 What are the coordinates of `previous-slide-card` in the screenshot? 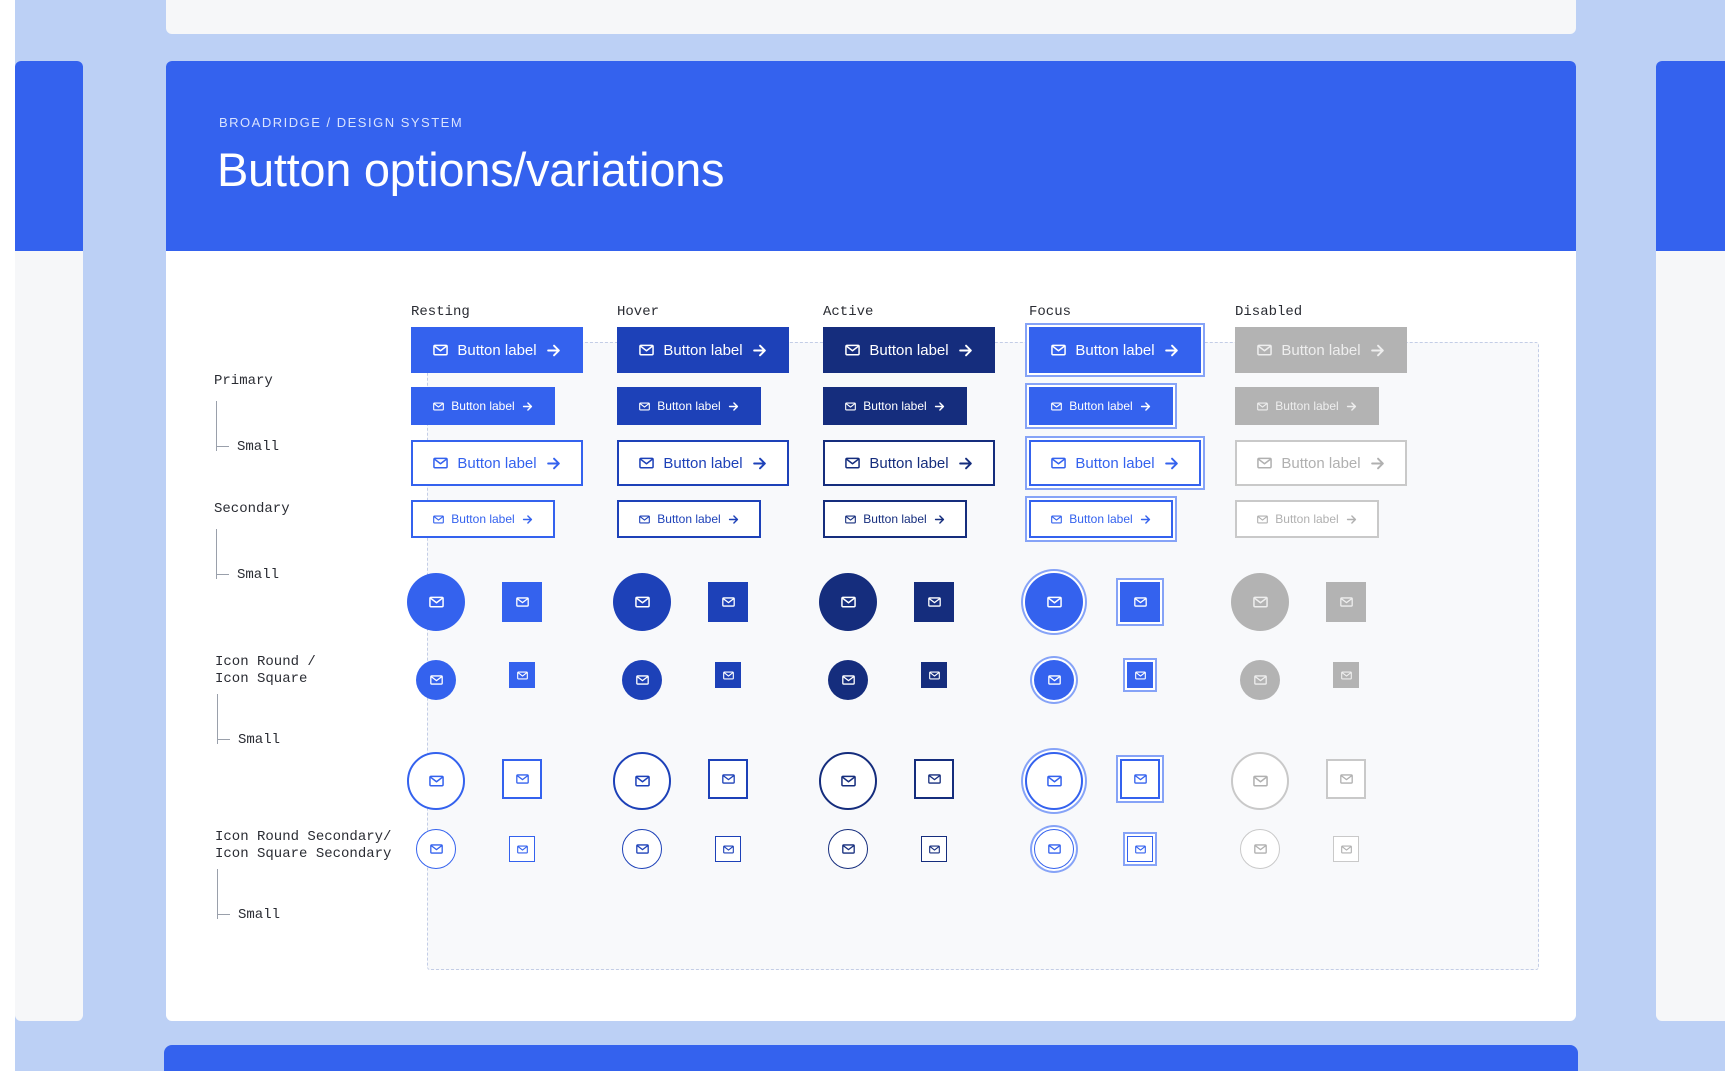 It's located at (49, 541).